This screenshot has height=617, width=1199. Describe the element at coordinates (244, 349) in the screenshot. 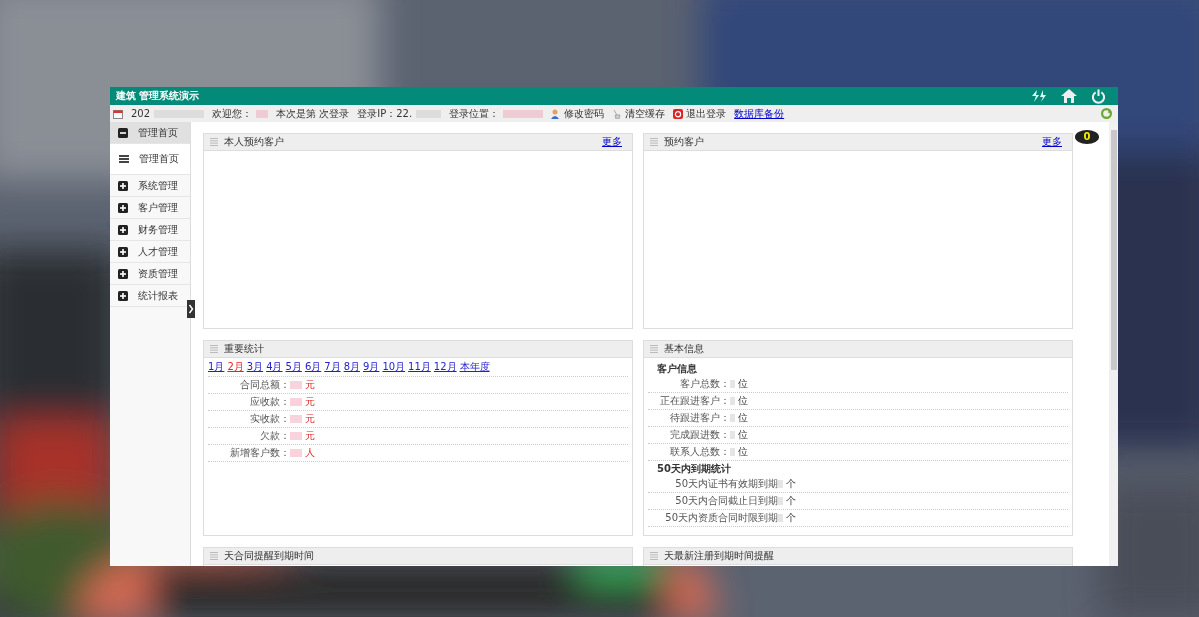

I see `panel-title: 重要统计` at that location.